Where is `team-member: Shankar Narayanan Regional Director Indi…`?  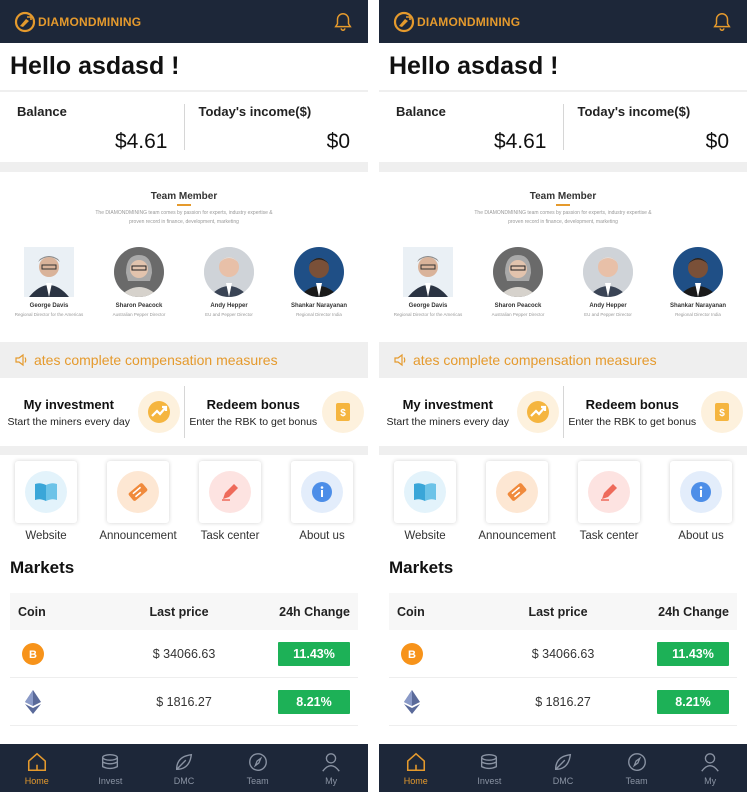 team-member: Shankar Narayanan Regional Director Indi… is located at coordinates (698, 282).